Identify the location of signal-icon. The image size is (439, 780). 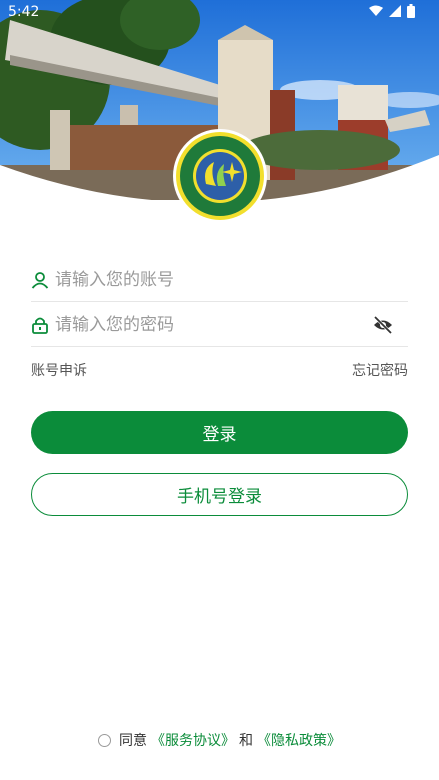
(395, 11).